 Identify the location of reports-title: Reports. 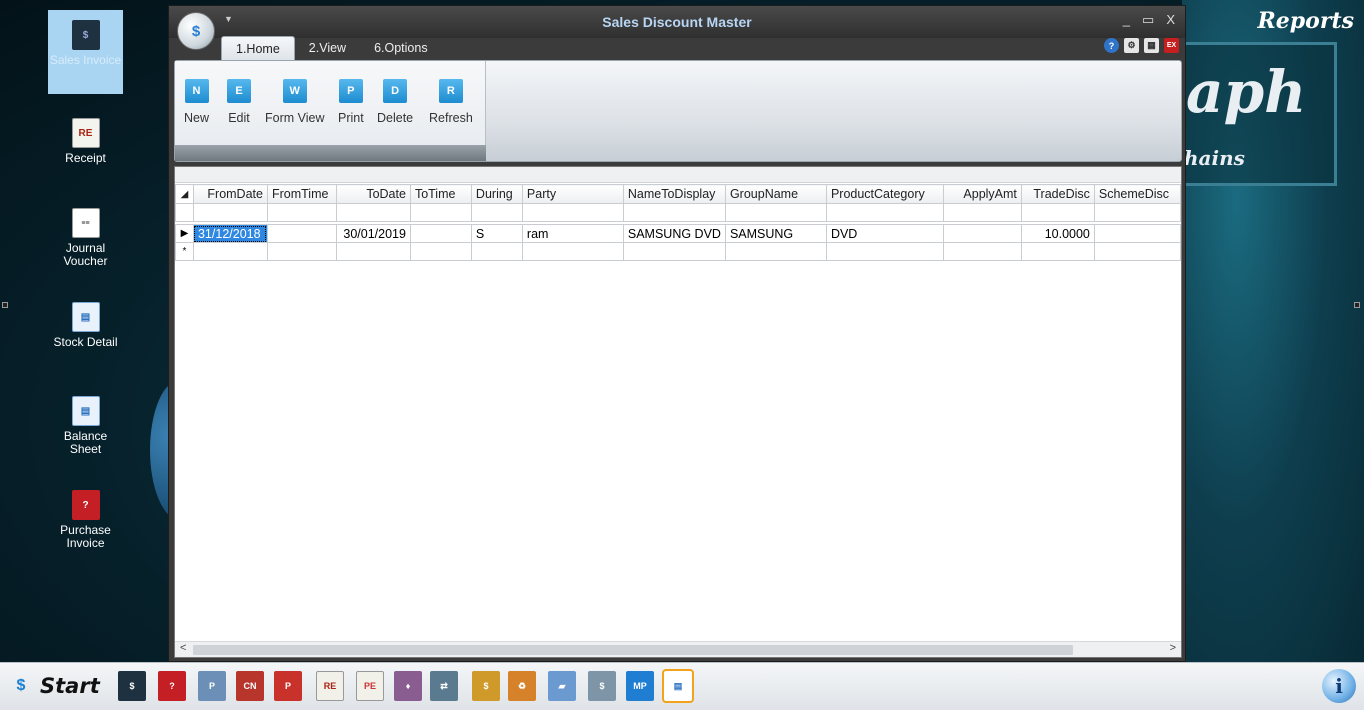
(1306, 21).